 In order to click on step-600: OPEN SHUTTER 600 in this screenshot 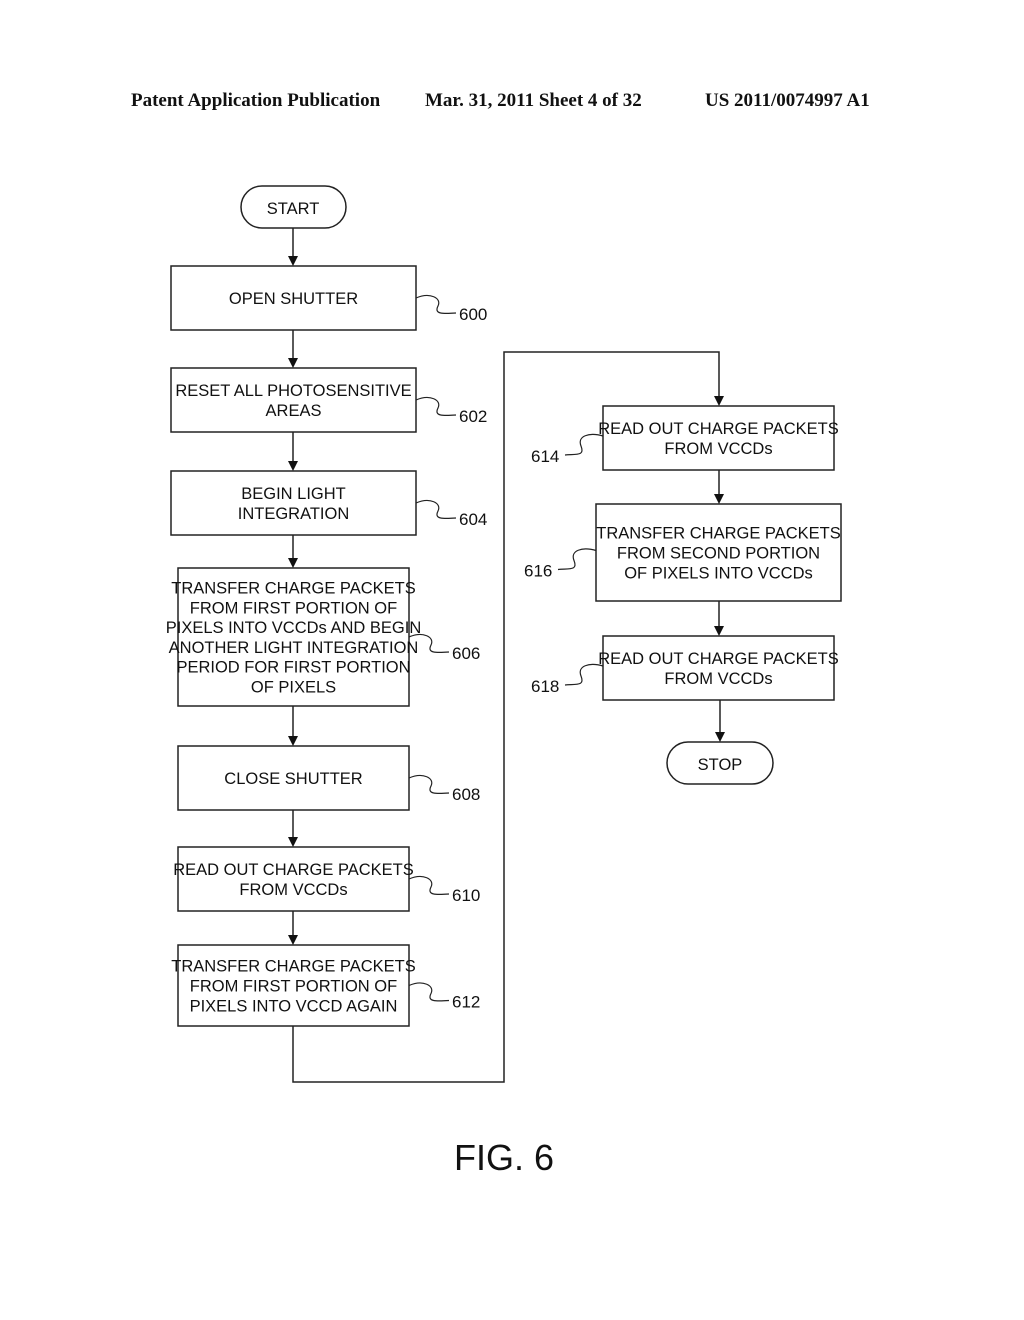, I will do `click(328, 298)`.